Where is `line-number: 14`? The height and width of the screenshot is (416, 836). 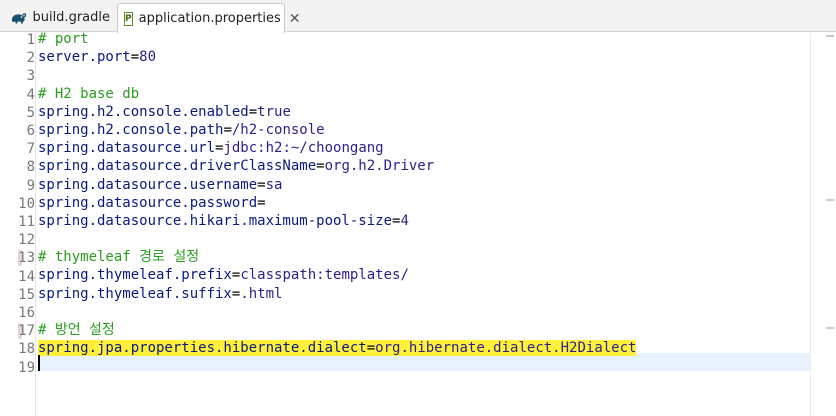 line-number: 14 is located at coordinates (26, 276).